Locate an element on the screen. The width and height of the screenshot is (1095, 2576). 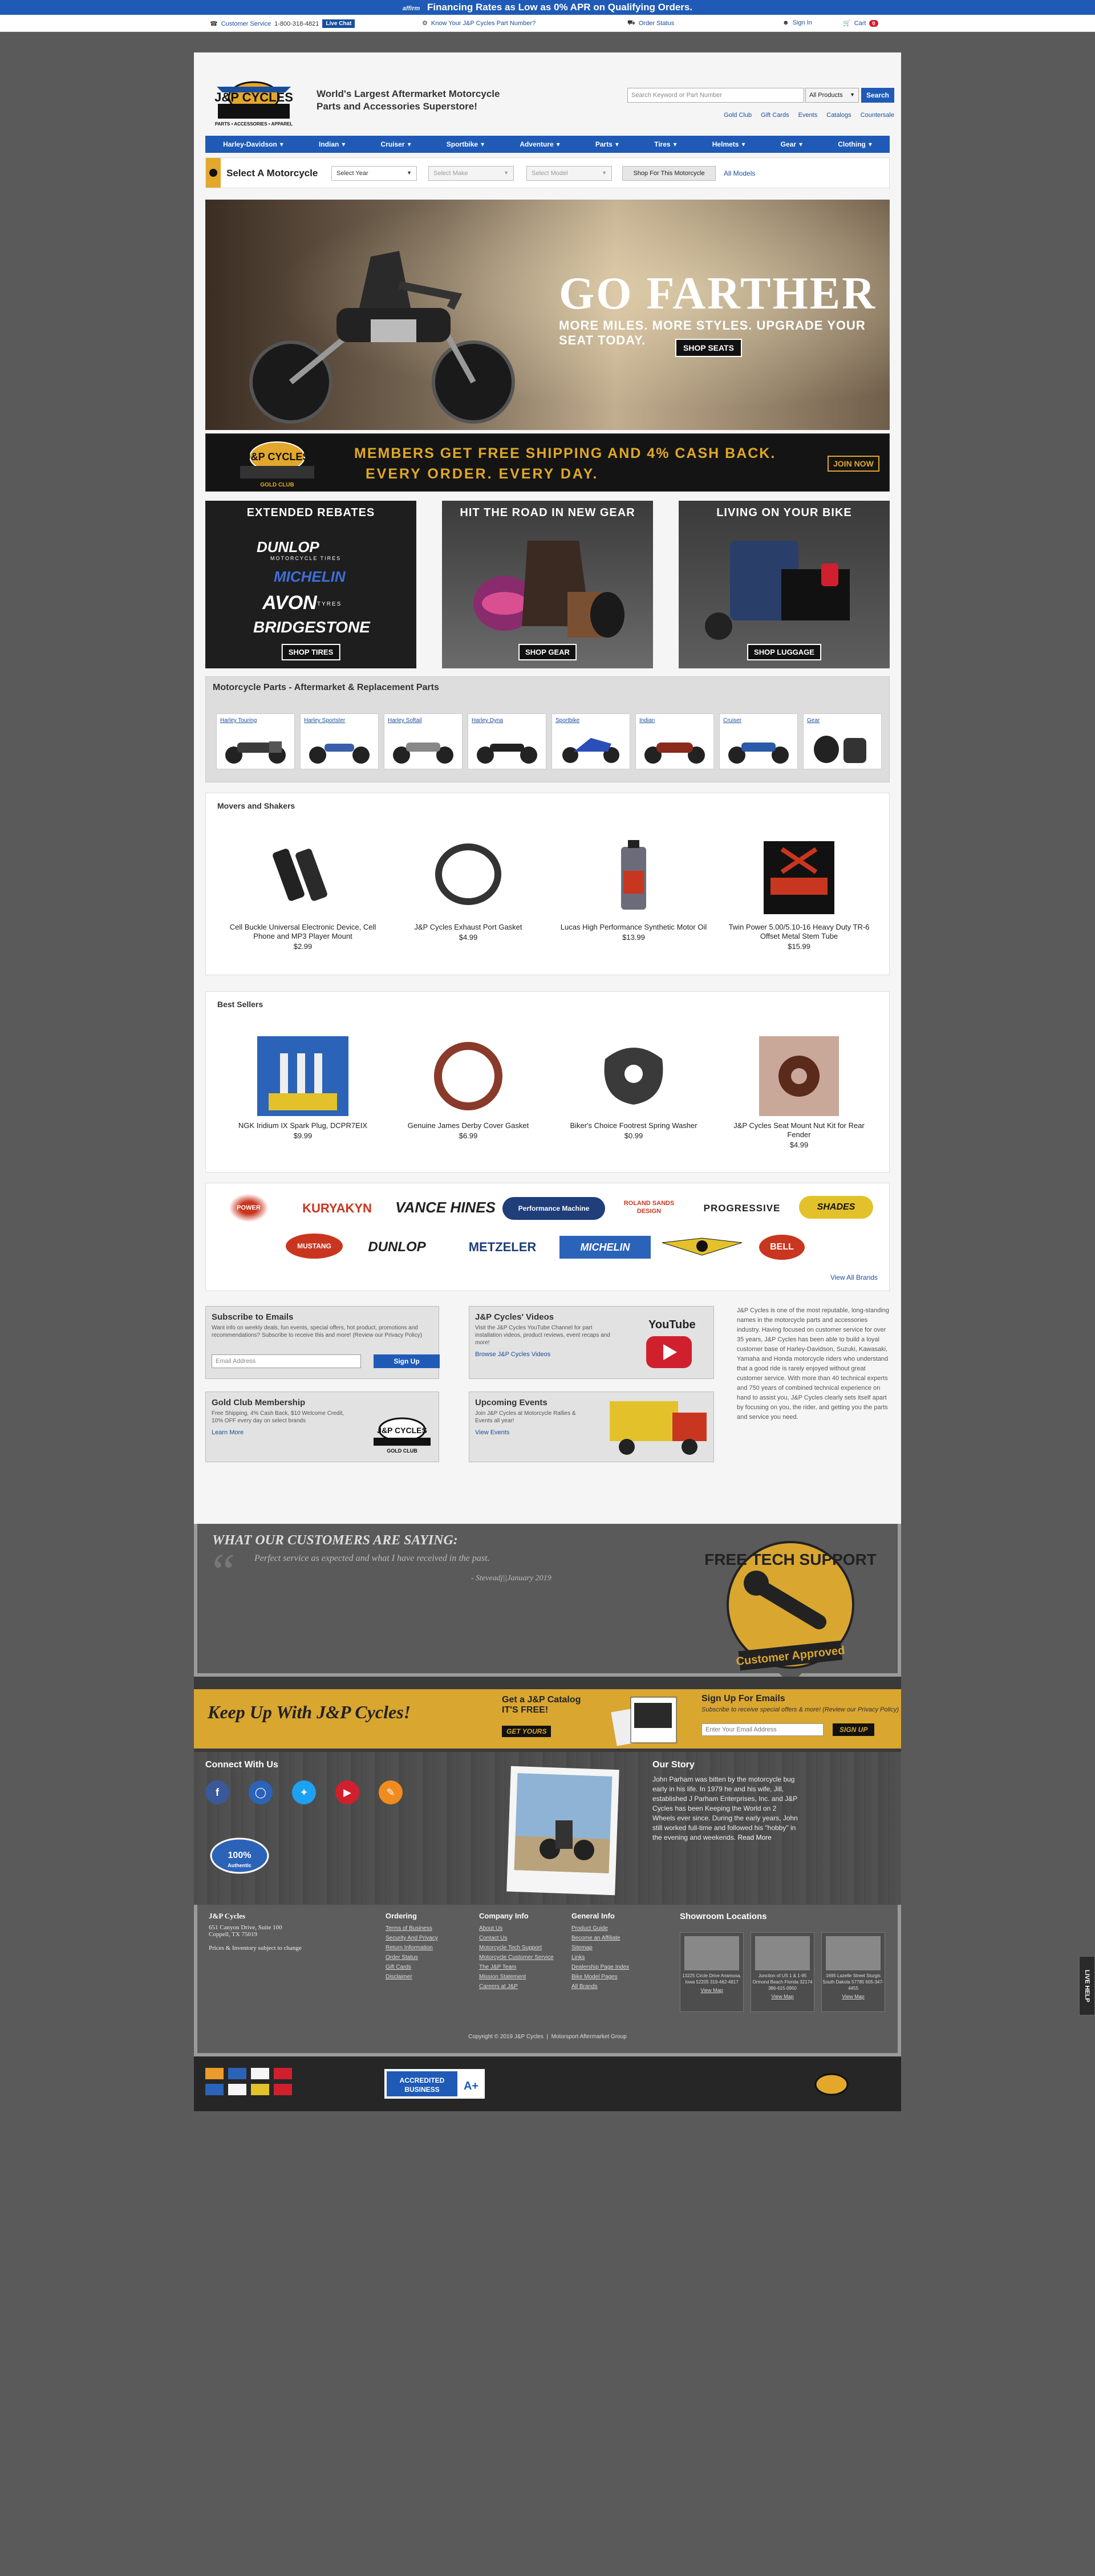
footer-link: The J&P Team is located at coordinates (516, 1967).